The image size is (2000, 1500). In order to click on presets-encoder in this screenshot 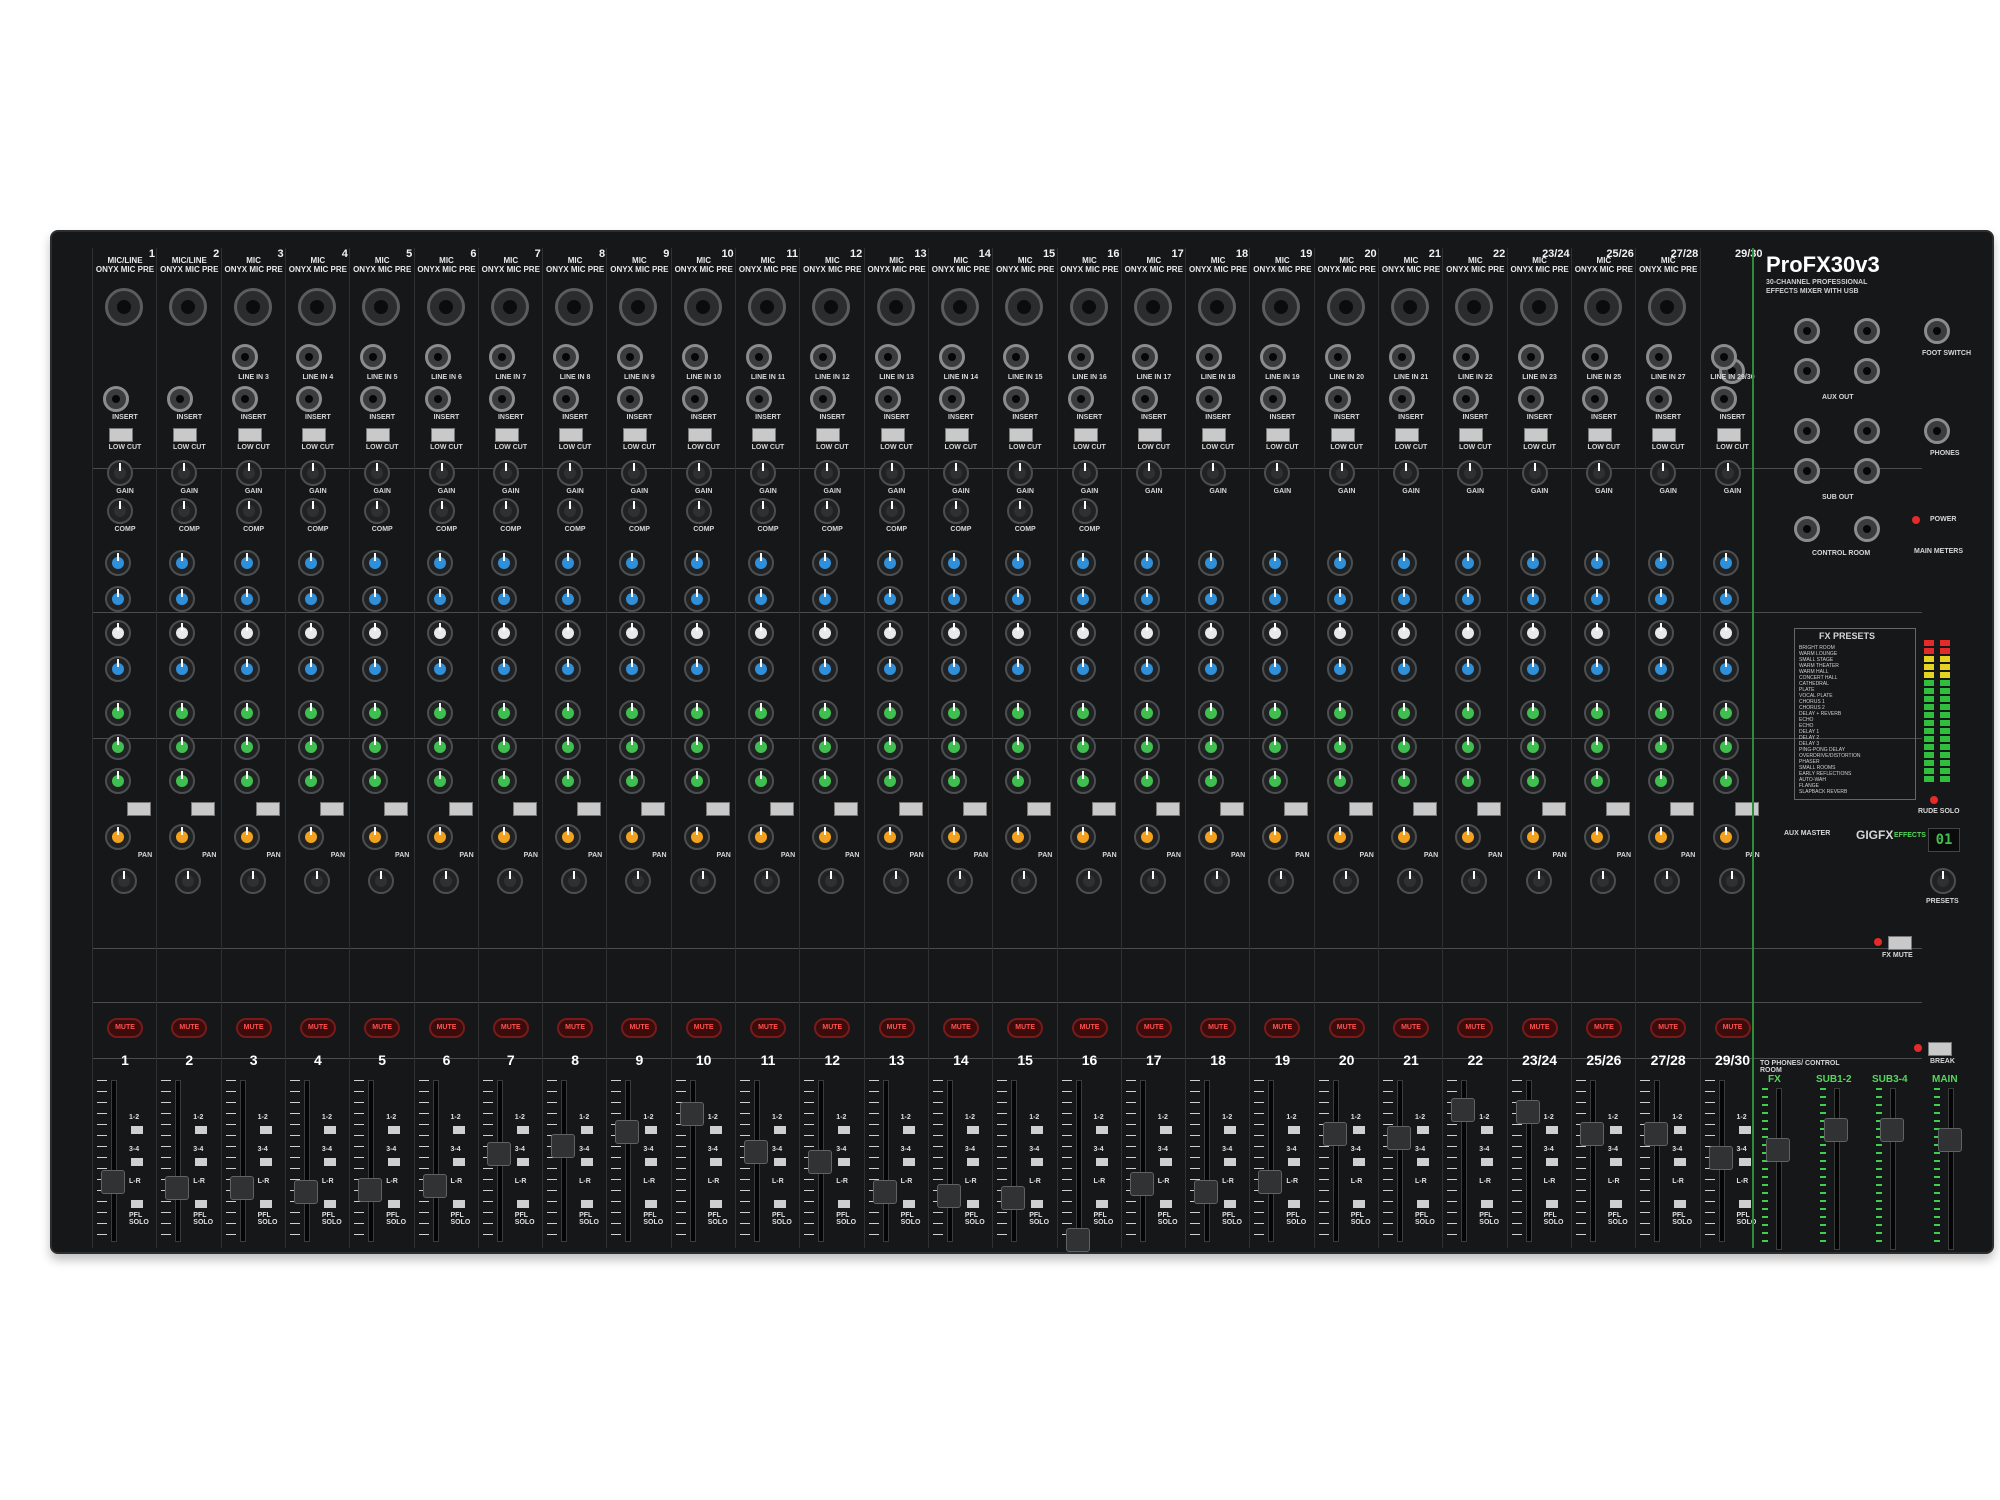, I will do `click(1943, 881)`.